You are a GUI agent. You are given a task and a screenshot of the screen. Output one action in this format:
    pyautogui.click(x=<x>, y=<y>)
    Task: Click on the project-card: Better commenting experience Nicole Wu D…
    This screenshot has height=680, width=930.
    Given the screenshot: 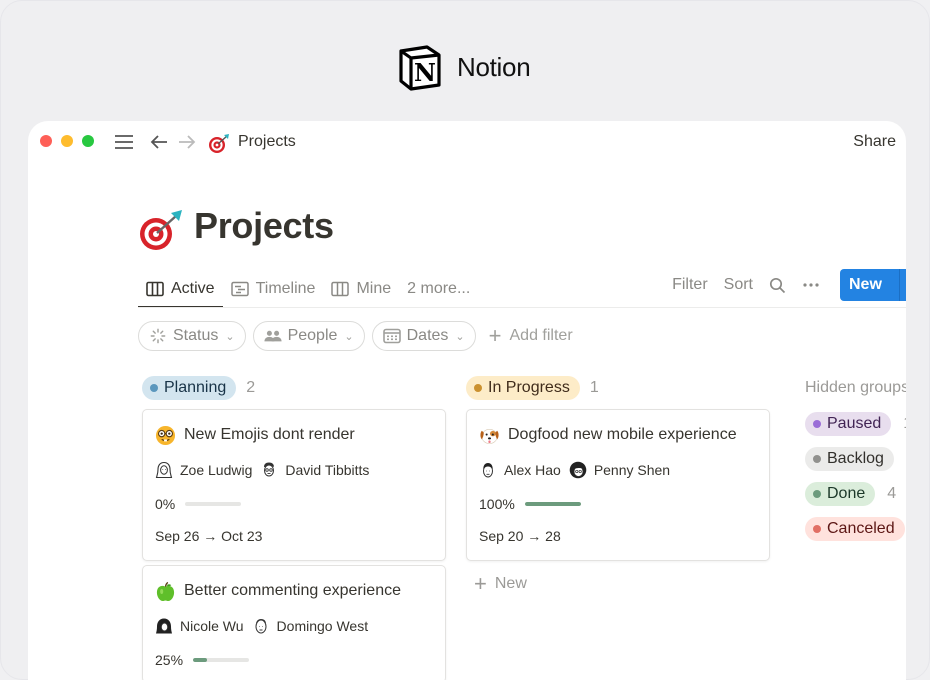 What is the action you would take?
    pyautogui.click(x=294, y=622)
    